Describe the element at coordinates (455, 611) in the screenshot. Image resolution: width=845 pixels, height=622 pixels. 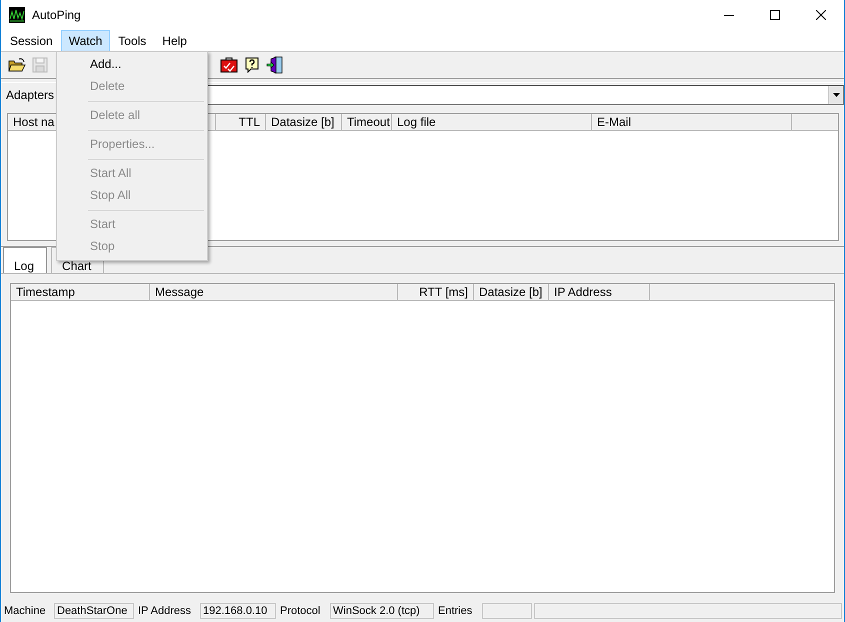
I see `status-label: Entries` at that location.